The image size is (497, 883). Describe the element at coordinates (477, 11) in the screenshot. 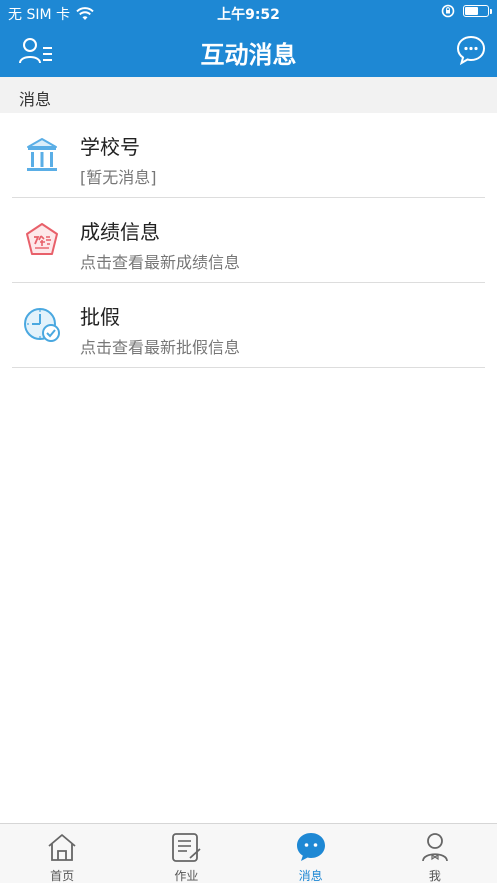

I see `battery-icon` at that location.